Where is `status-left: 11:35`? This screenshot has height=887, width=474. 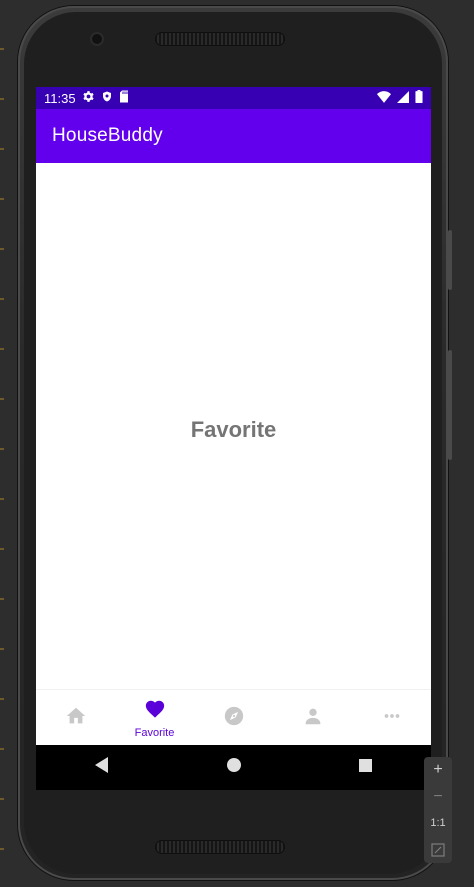 status-left: 11:35 is located at coordinates (86, 98).